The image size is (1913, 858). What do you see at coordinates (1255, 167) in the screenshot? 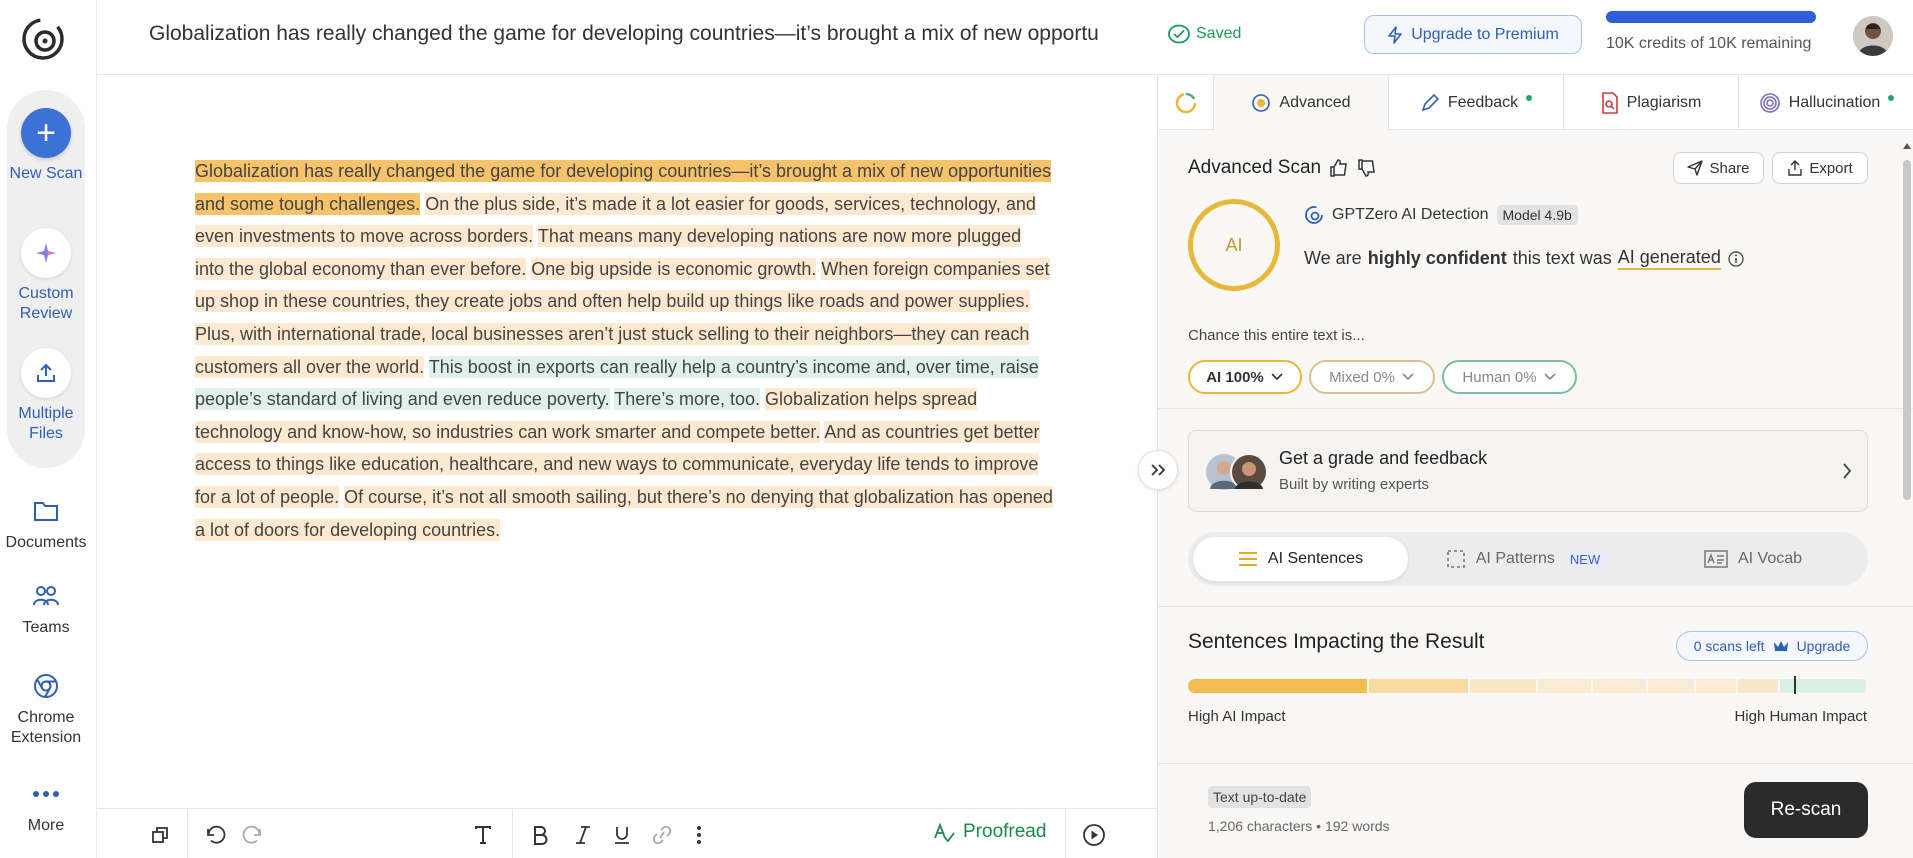
I see `scan-title-label: Advanced Scan` at bounding box center [1255, 167].